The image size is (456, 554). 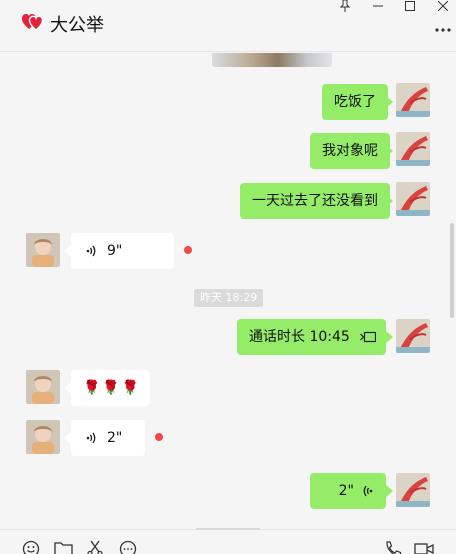 I want to click on pin-icon, so click(x=345, y=6).